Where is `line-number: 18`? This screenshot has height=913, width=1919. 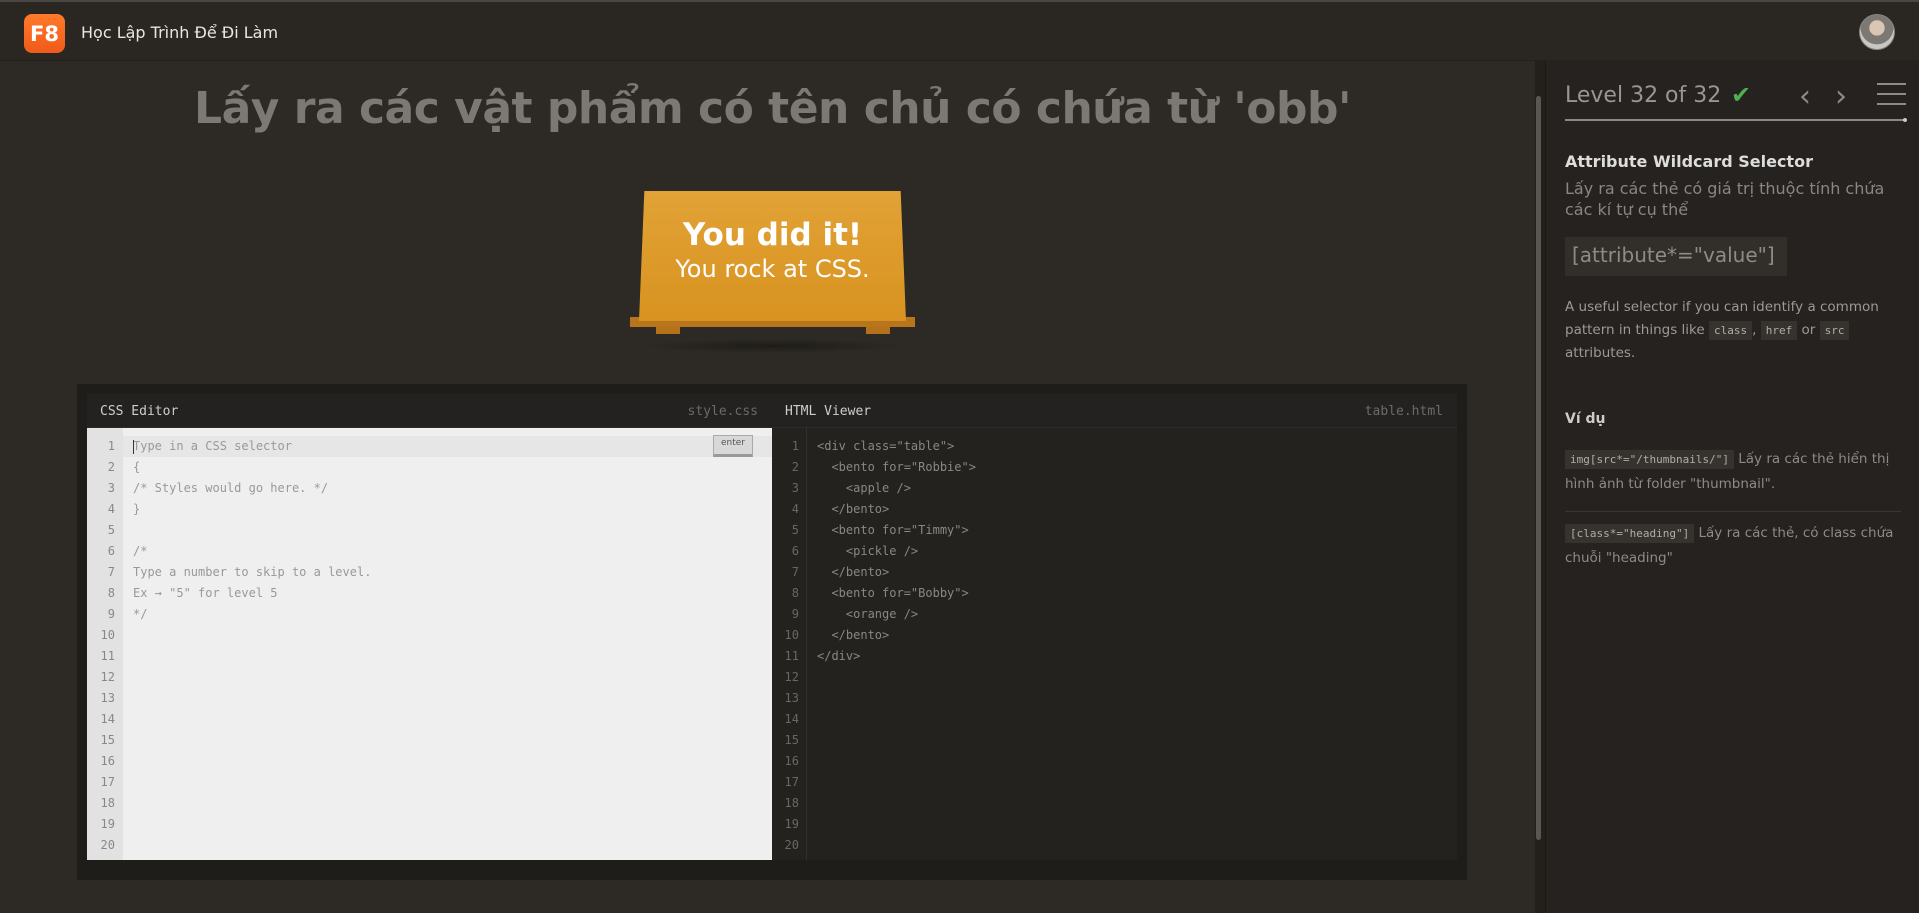
line-number: 18 is located at coordinates (791, 803).